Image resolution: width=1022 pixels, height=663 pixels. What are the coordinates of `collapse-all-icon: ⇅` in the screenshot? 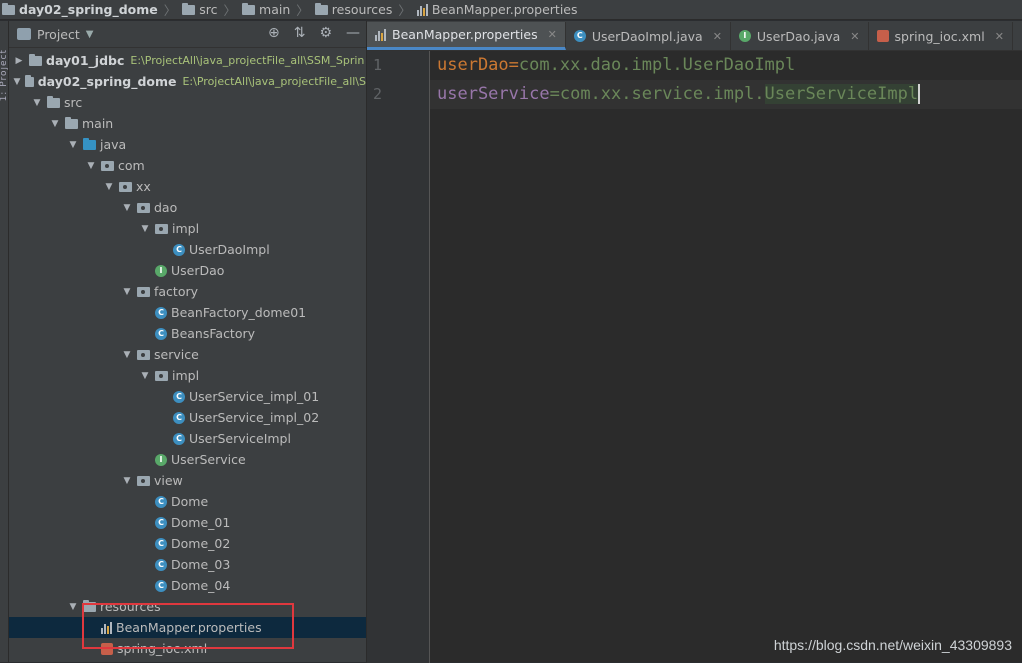 It's located at (300, 33).